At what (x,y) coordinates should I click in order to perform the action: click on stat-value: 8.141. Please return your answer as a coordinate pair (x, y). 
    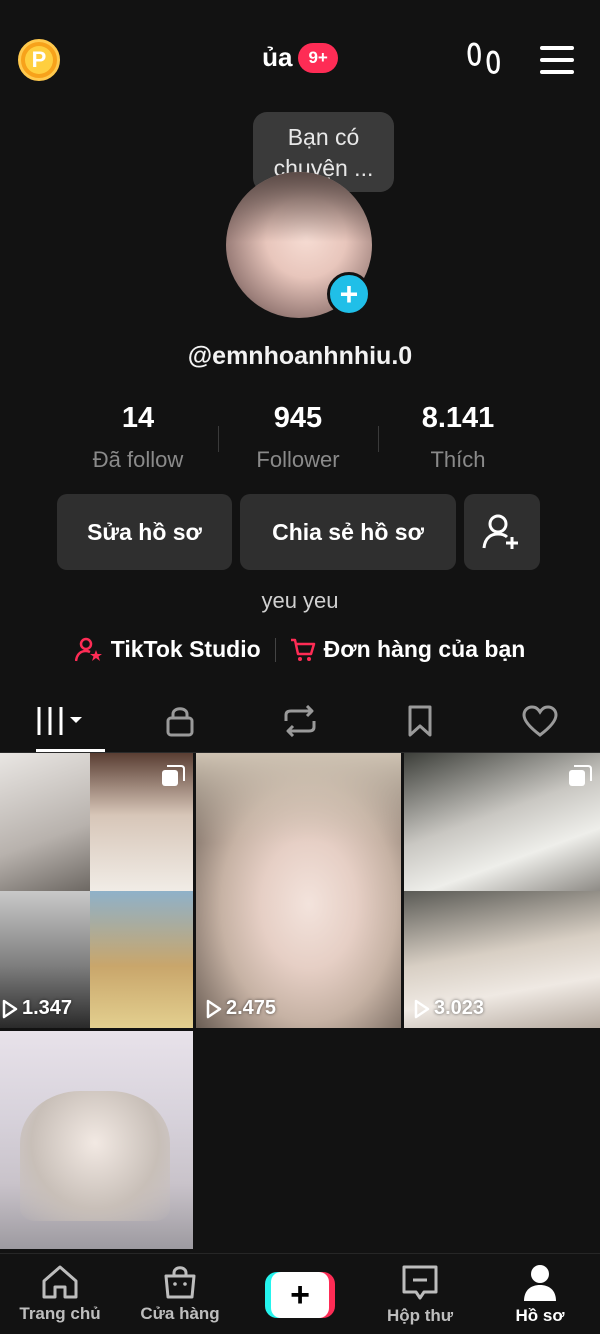
    Looking at the image, I should click on (458, 418).